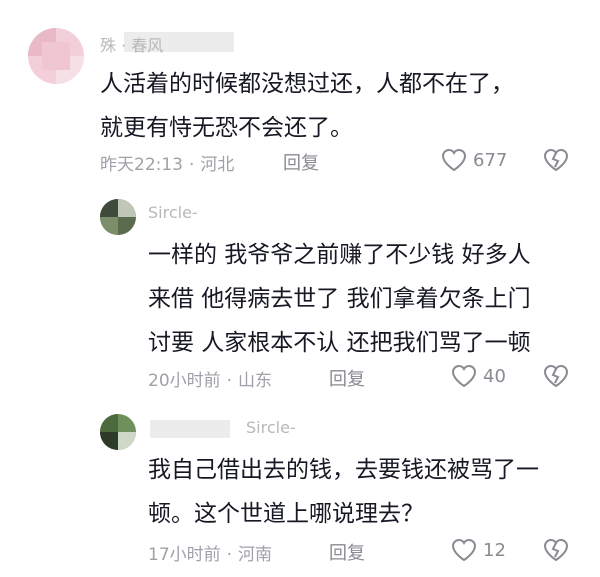 The height and width of the screenshot is (577, 600). I want to click on like-button: 677, so click(474, 160).